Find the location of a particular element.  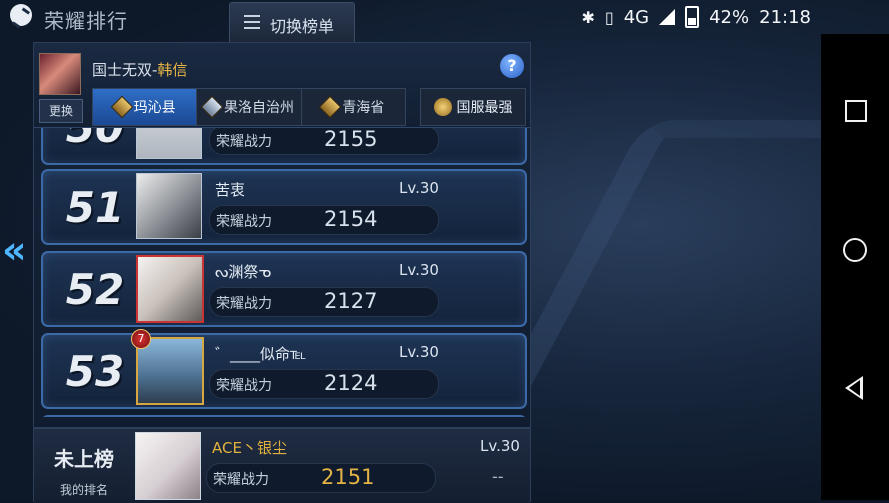

rank-number: 50 is located at coordinates (95, 139).